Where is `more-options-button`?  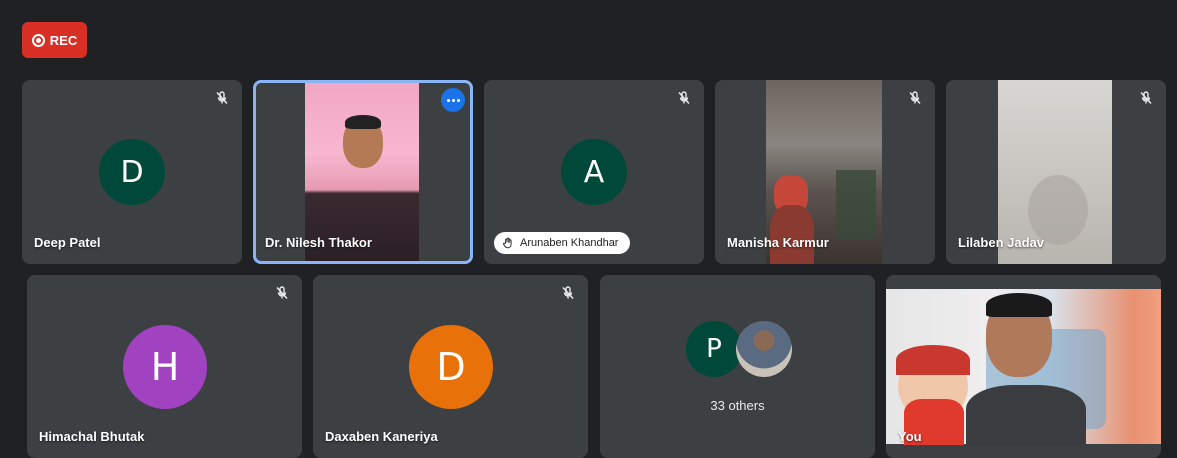
more-options-button is located at coordinates (453, 100).